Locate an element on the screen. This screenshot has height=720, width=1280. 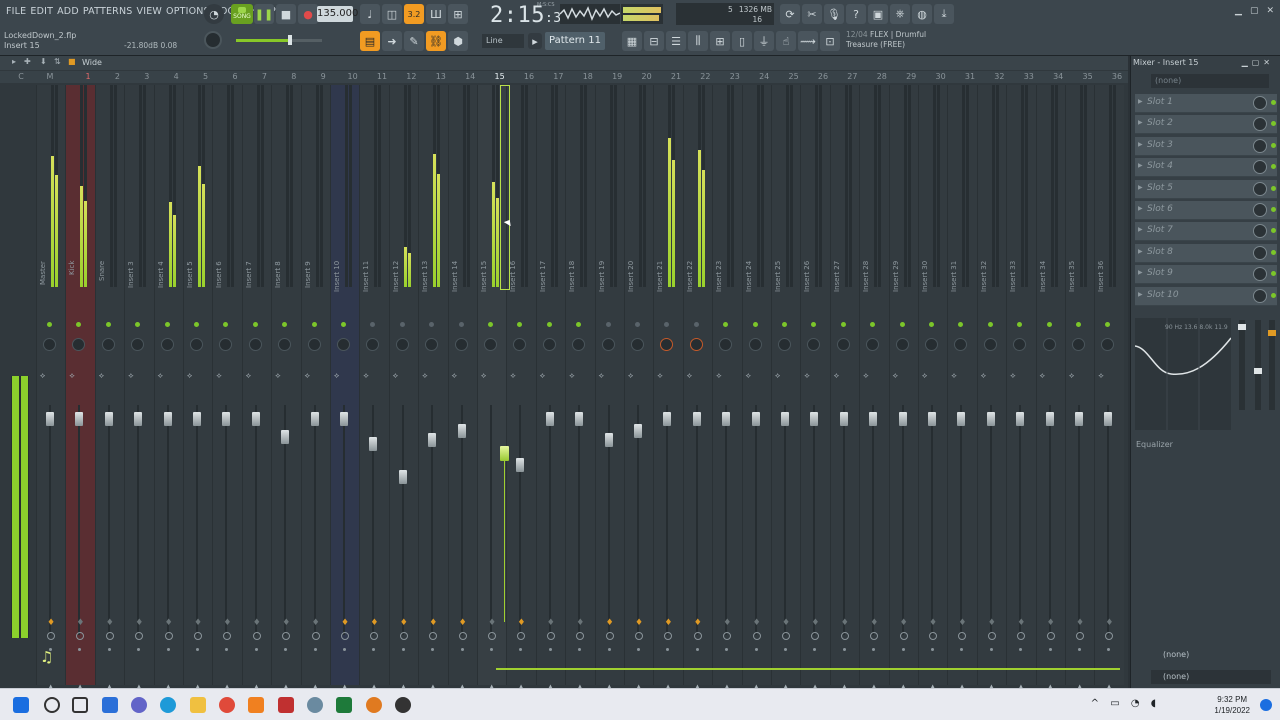
mixer-track-insert-25: Insert 25 ⟡ ♦ ▲ is located at coordinates (786, 388).